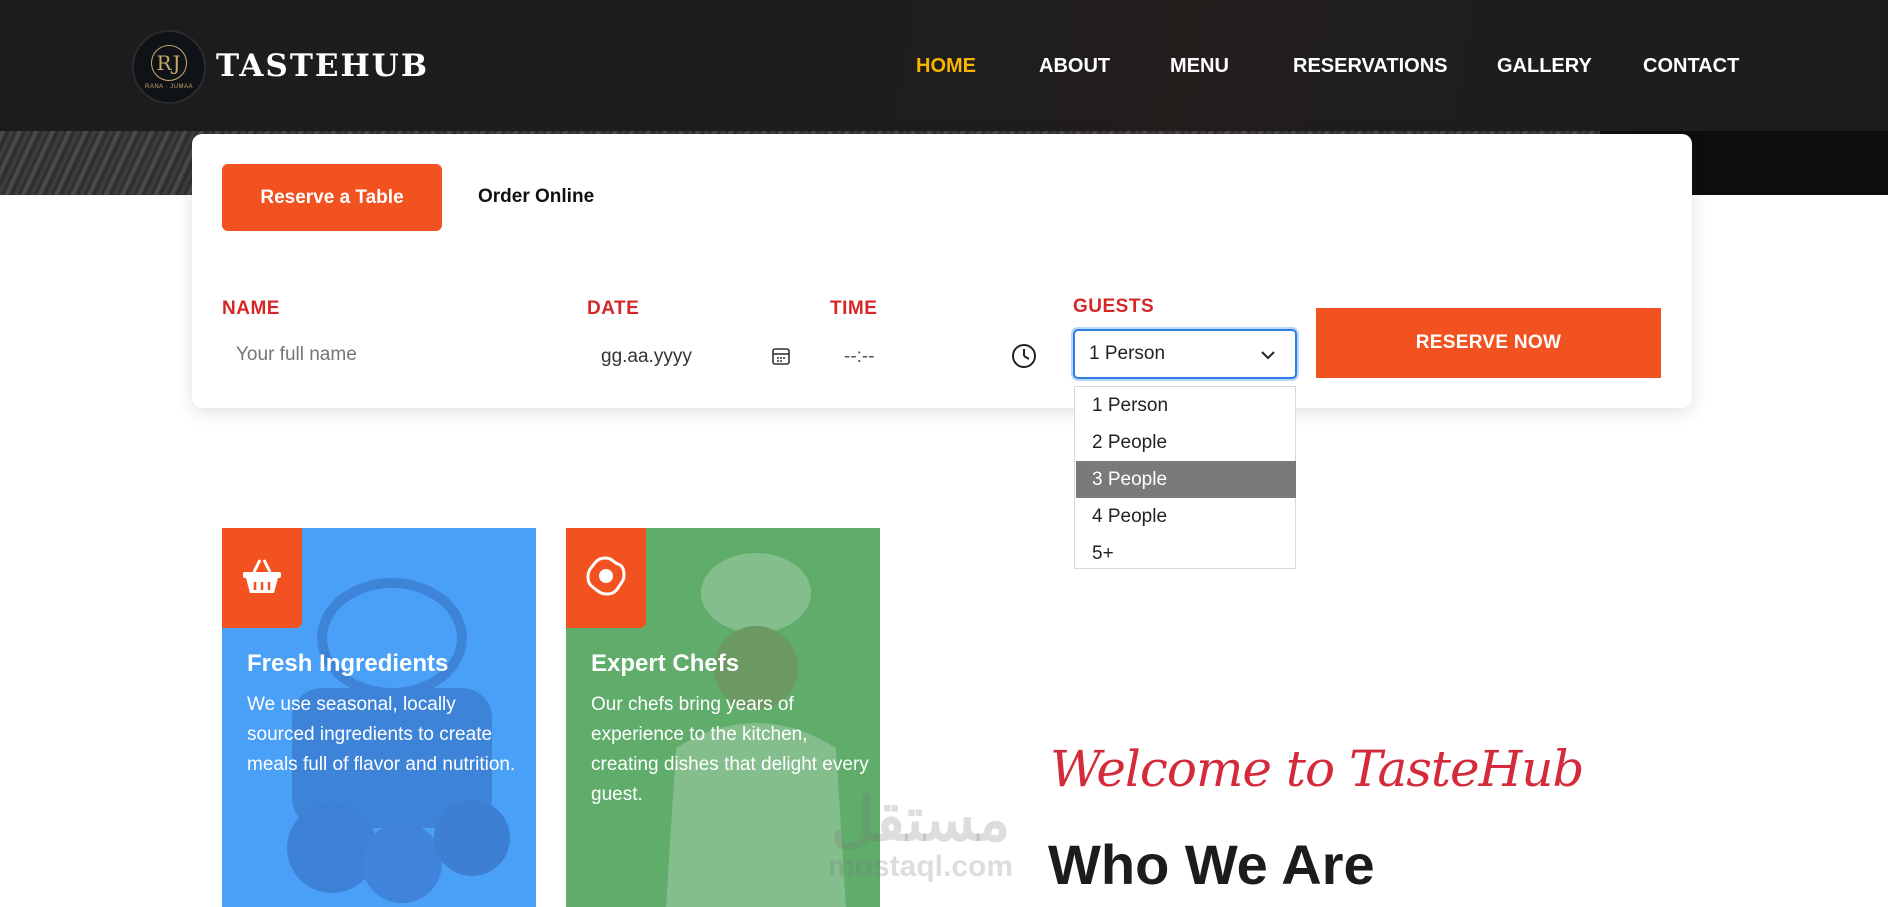 This screenshot has width=1888, height=907. Describe the element at coordinates (1024, 358) in the screenshot. I see `clock-icon` at that location.